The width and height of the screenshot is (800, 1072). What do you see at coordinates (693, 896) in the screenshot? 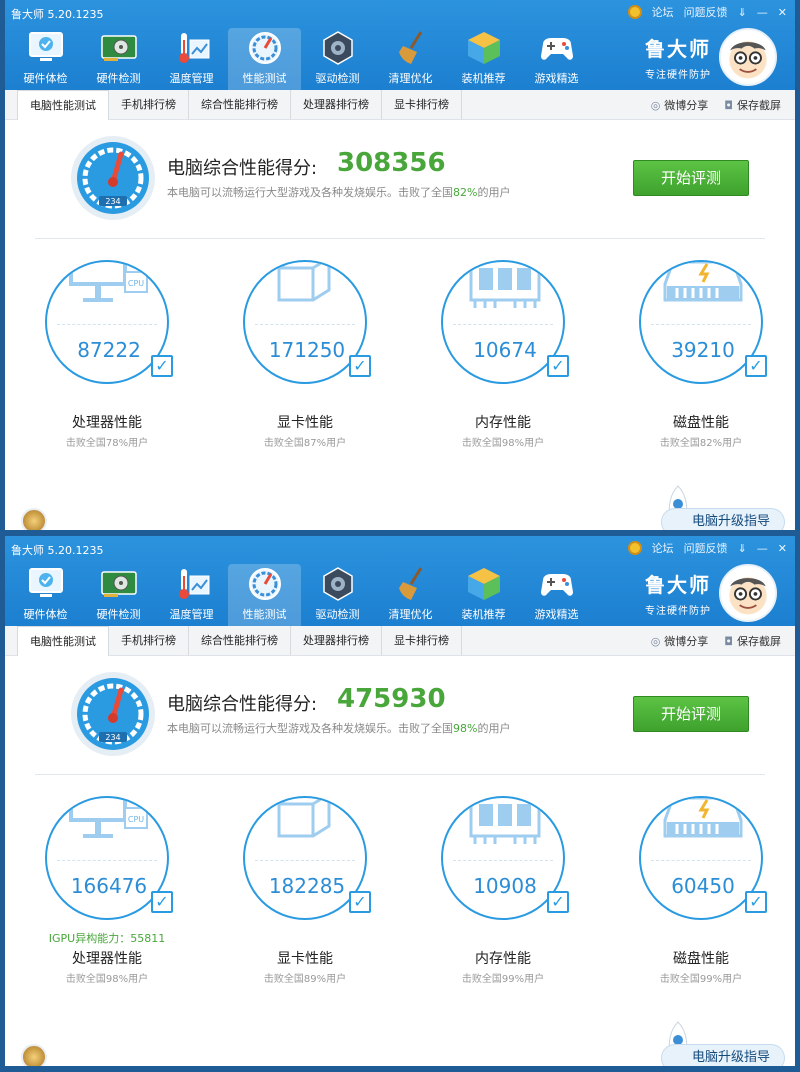
I see `disk-card: 60450 ✓ 磁盘性能 击败全国99%用户` at bounding box center [693, 896].